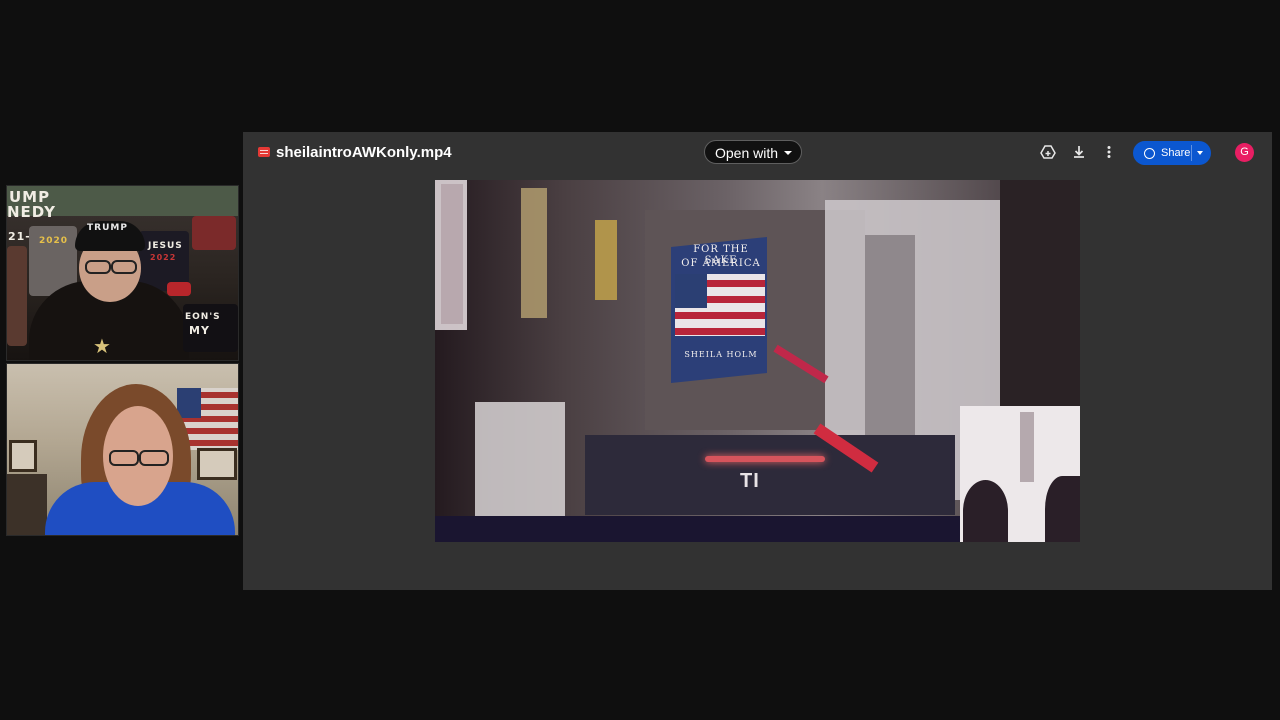 The image size is (1280, 720). What do you see at coordinates (102, 347) in the screenshot?
I see `star-emblem-icon: ★` at bounding box center [102, 347].